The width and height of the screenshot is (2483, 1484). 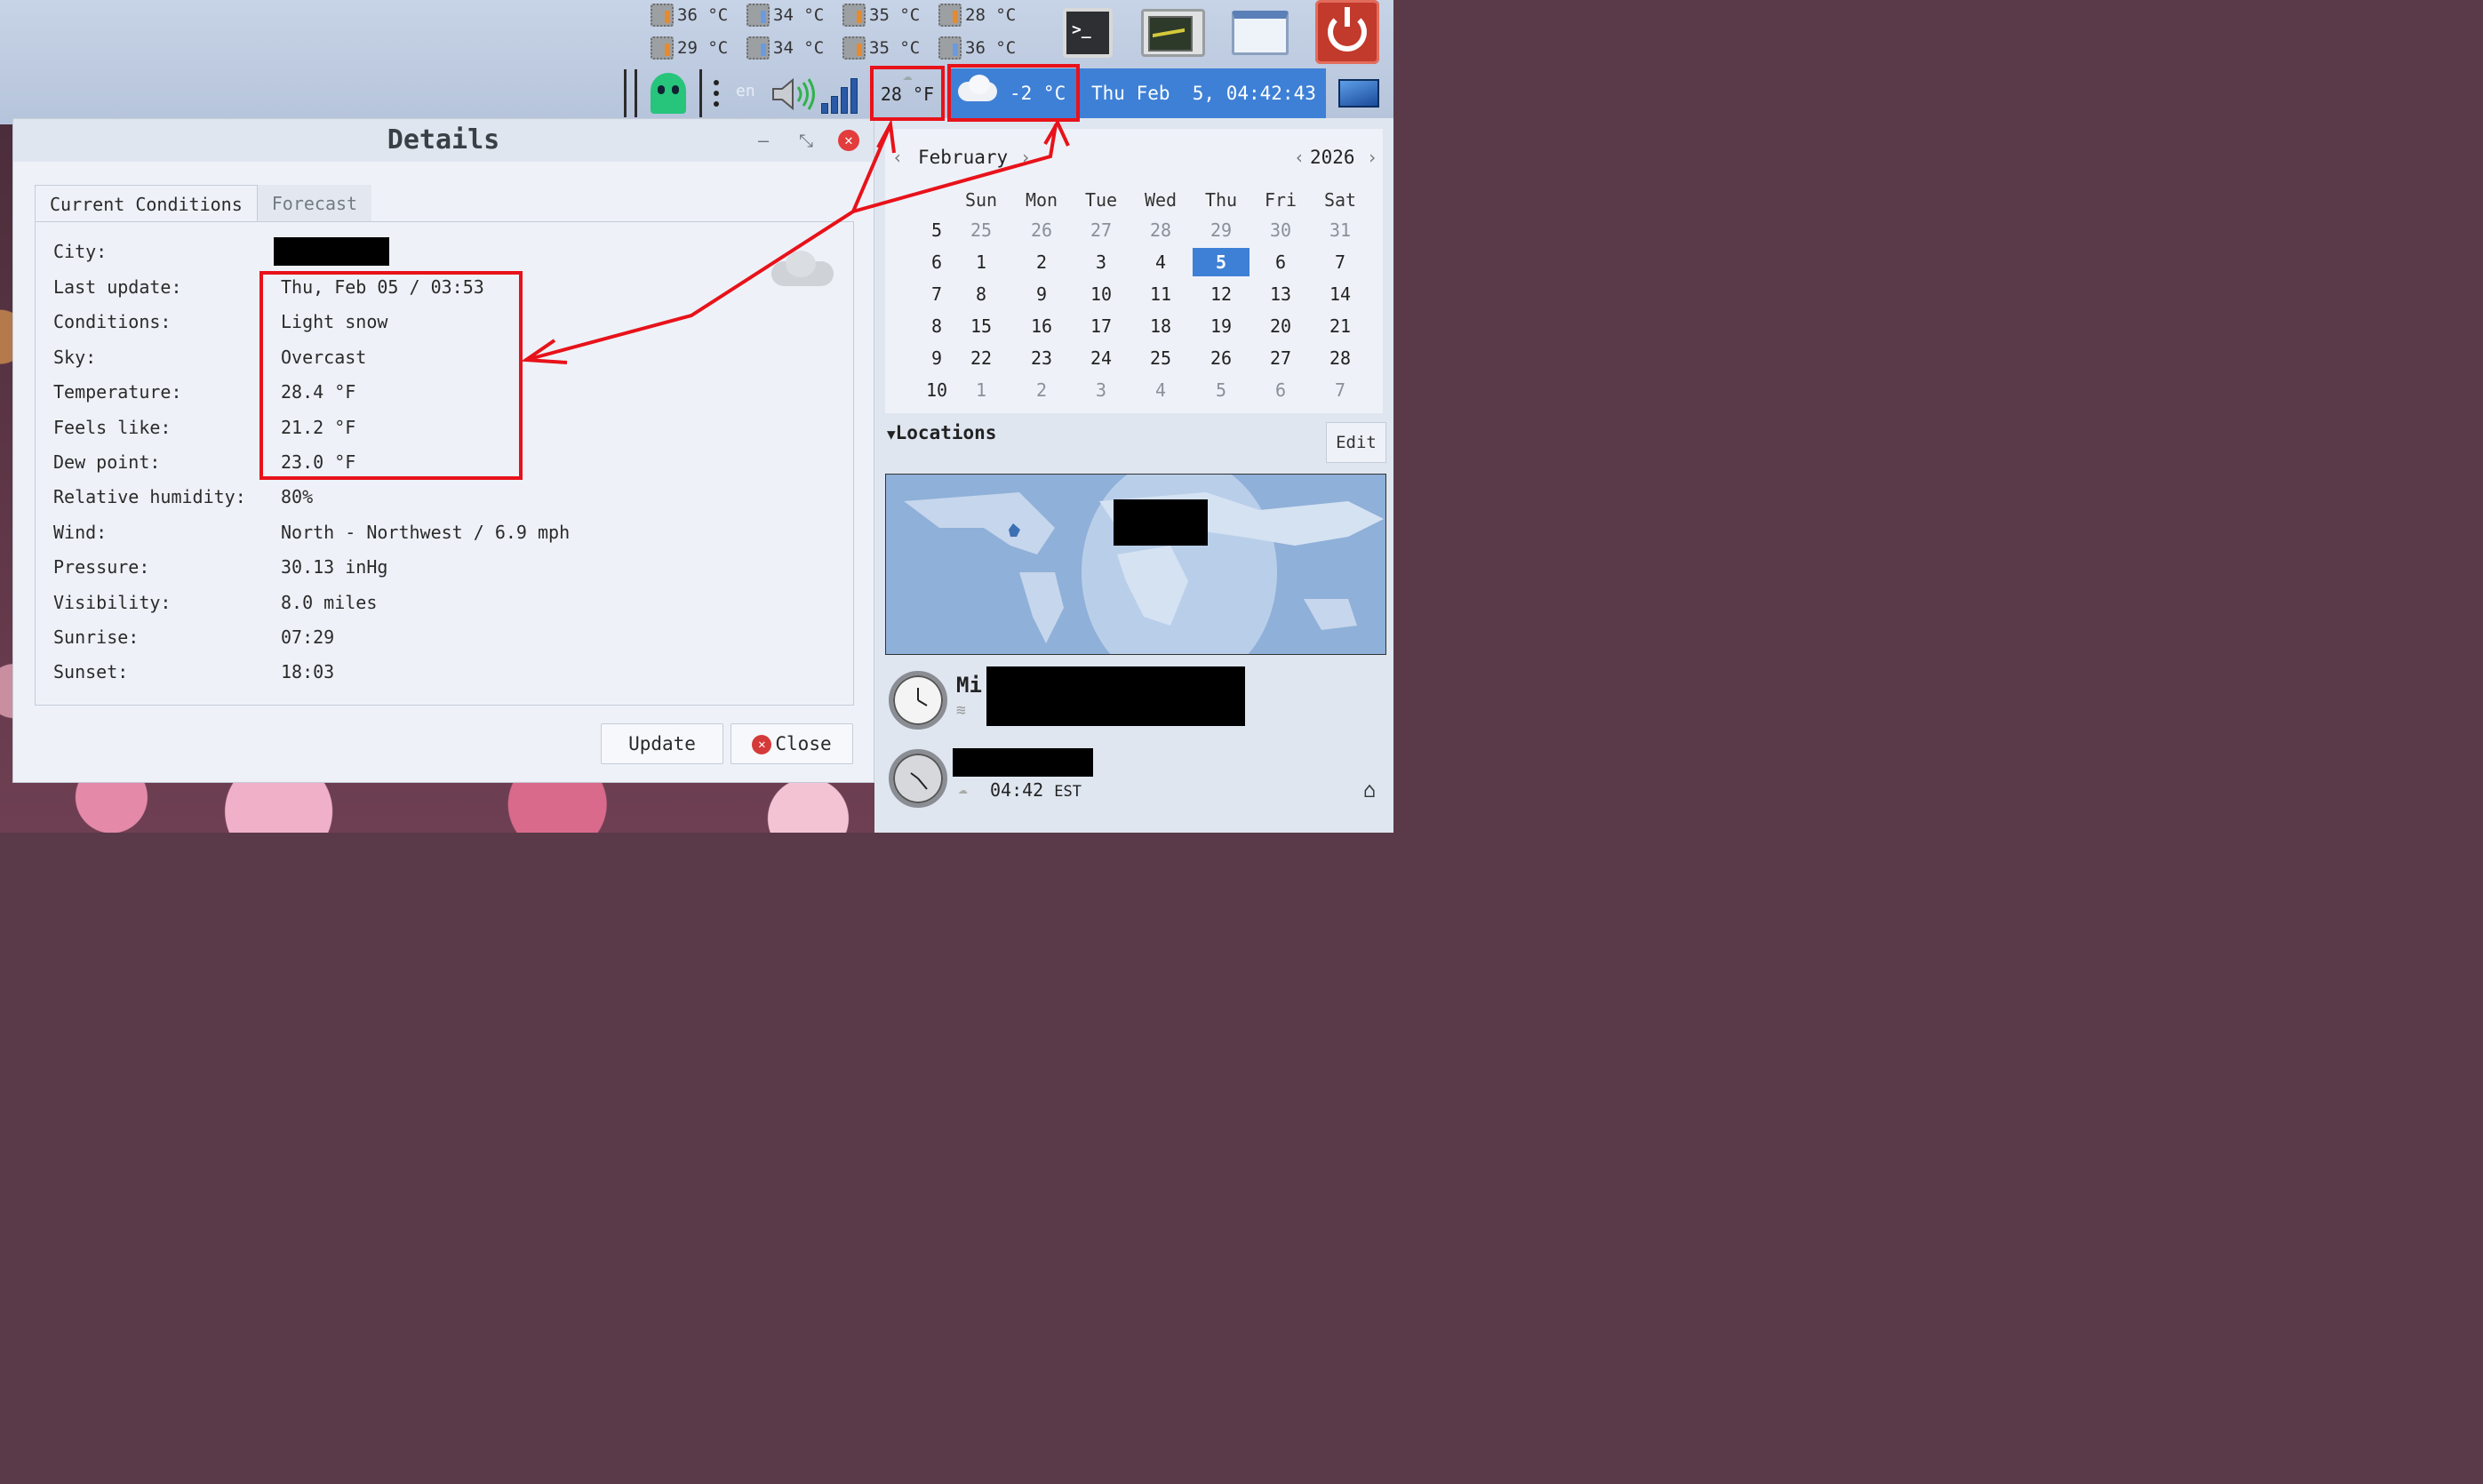 What do you see at coordinates (668, 93) in the screenshot?
I see `ghost-icon` at bounding box center [668, 93].